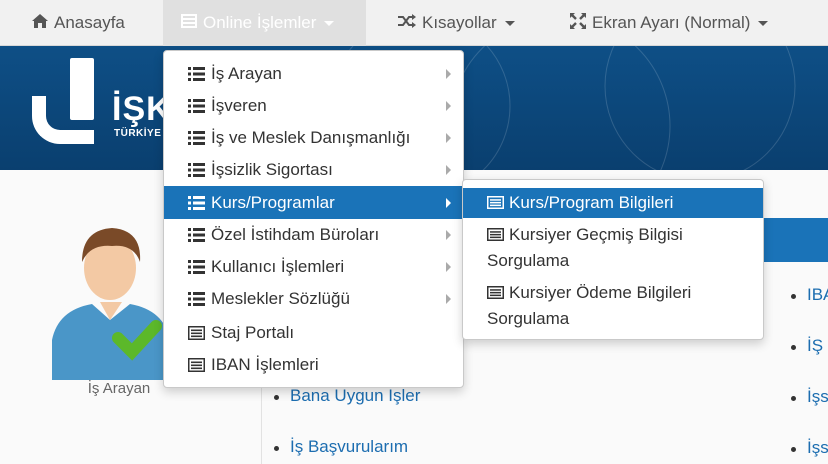  I want to click on nav-kisayollar: Kısayollar, so click(456, 23).